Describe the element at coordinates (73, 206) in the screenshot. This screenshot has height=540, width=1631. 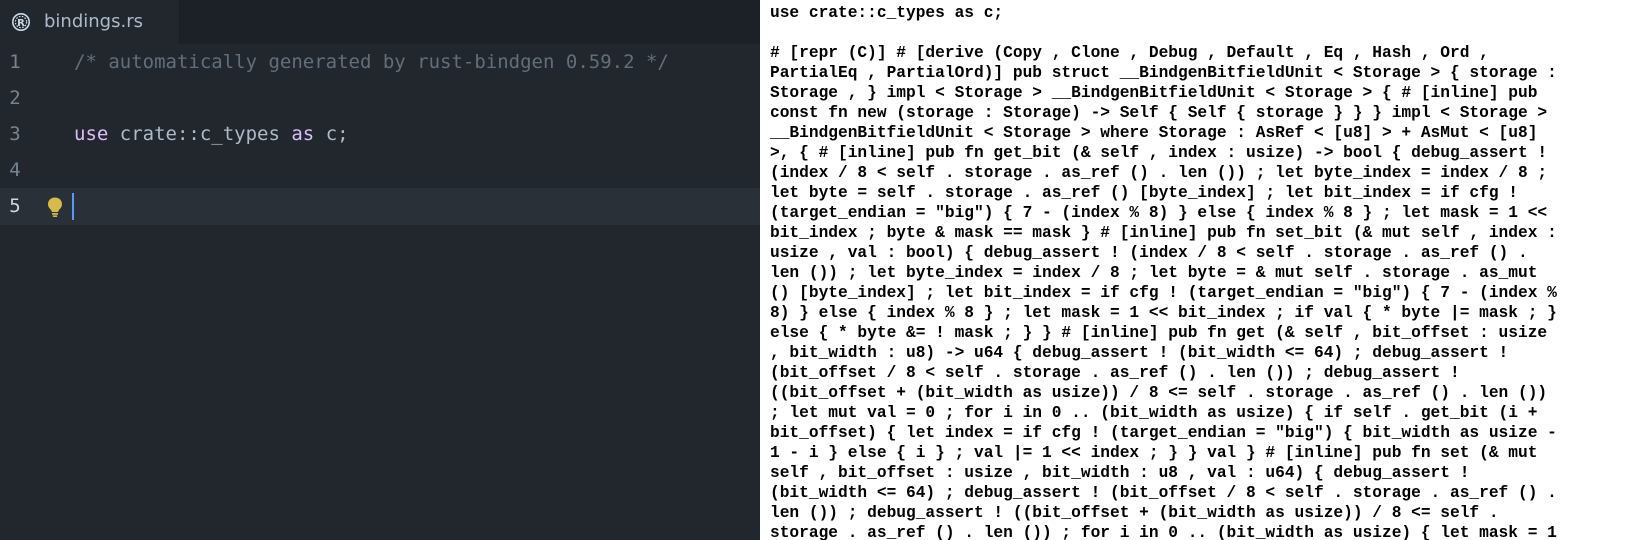
I see `text-caret` at that location.